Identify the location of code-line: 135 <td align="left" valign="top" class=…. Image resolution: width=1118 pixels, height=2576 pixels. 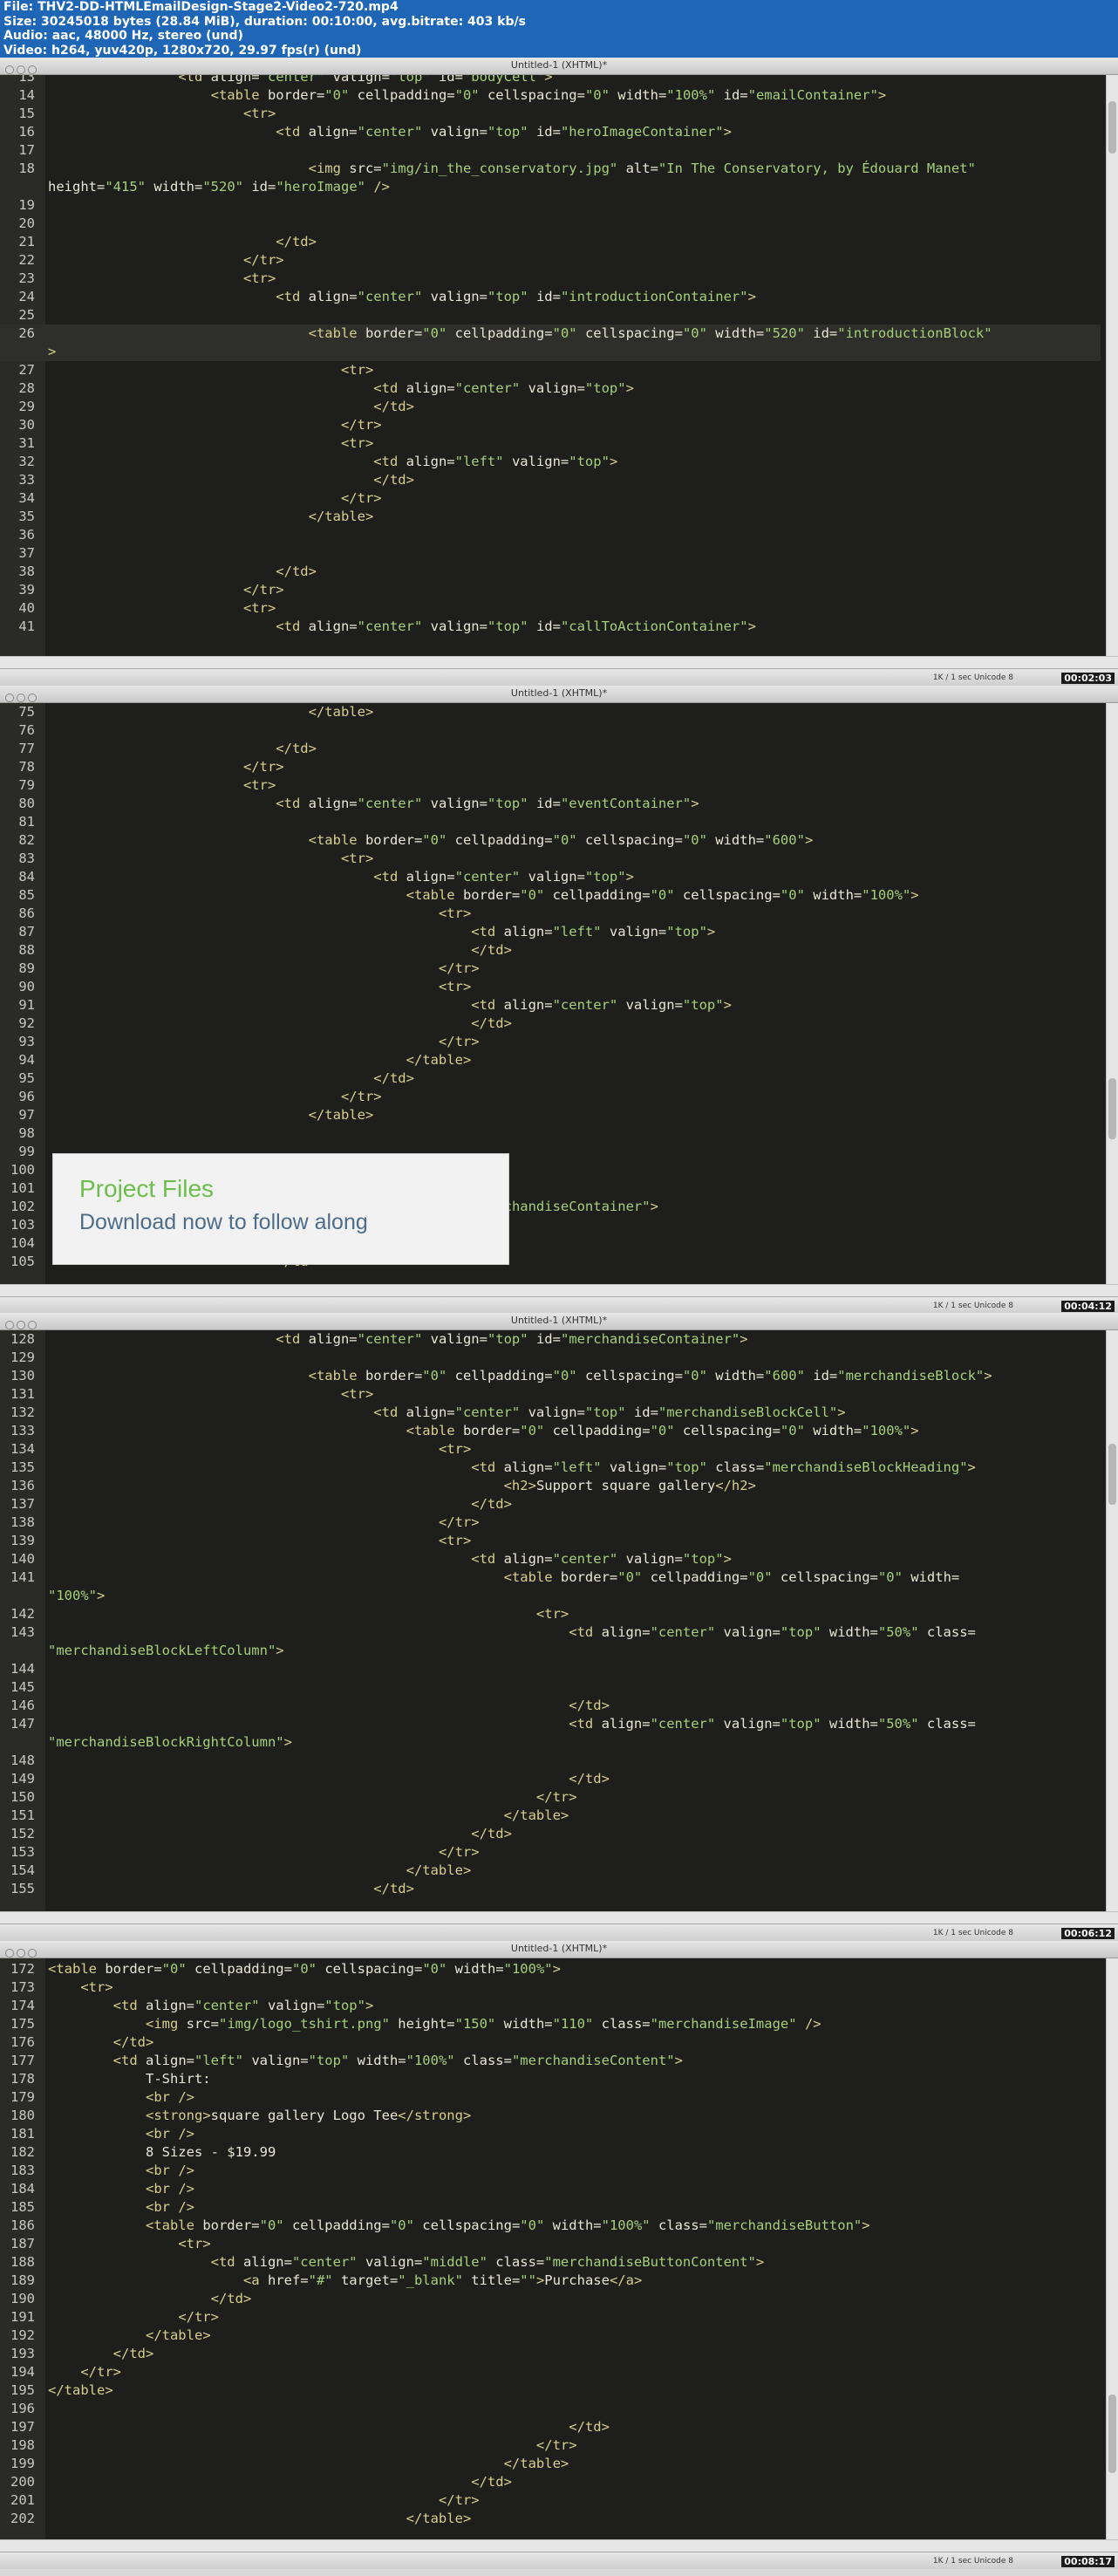
(550, 1468).